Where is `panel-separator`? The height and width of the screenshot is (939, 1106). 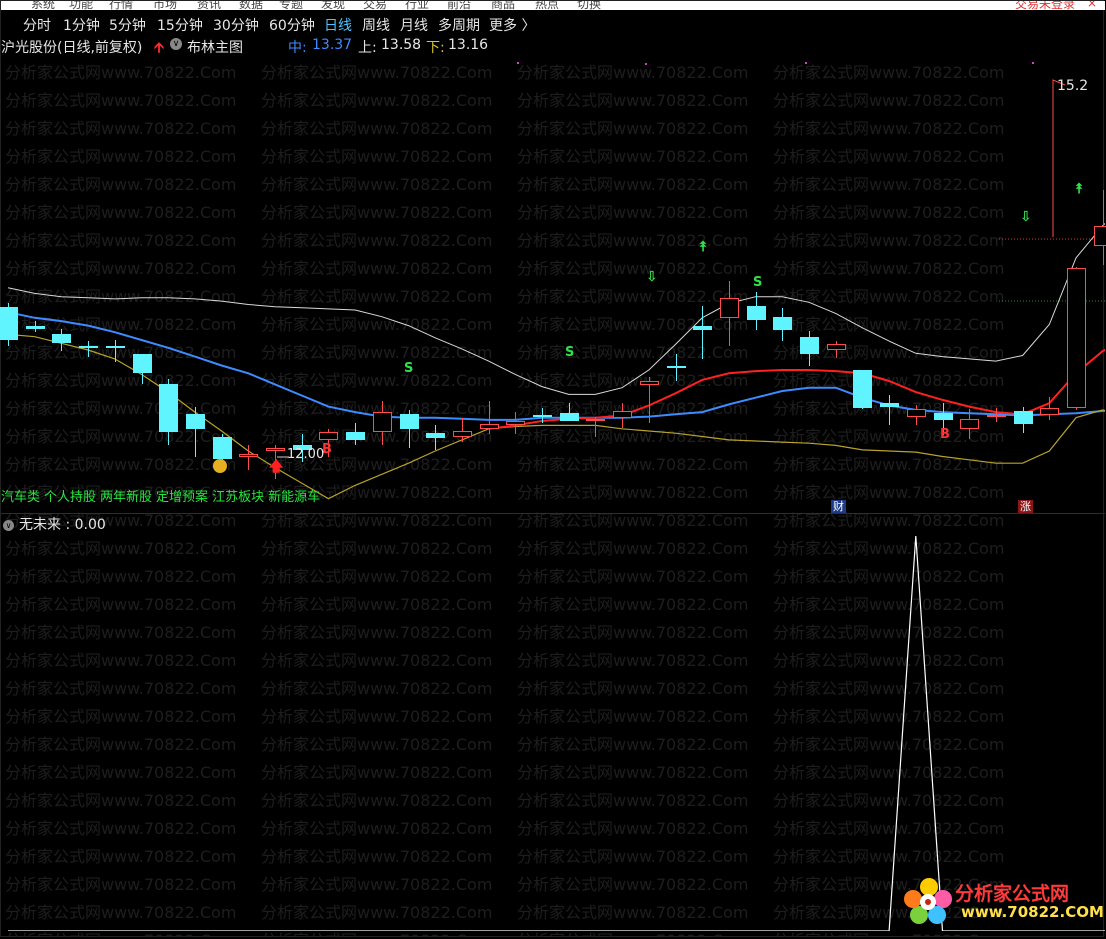
panel-separator is located at coordinates (553, 513).